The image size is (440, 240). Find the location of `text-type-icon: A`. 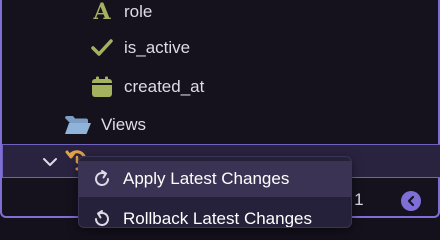

text-type-icon: A is located at coordinates (102, 12).